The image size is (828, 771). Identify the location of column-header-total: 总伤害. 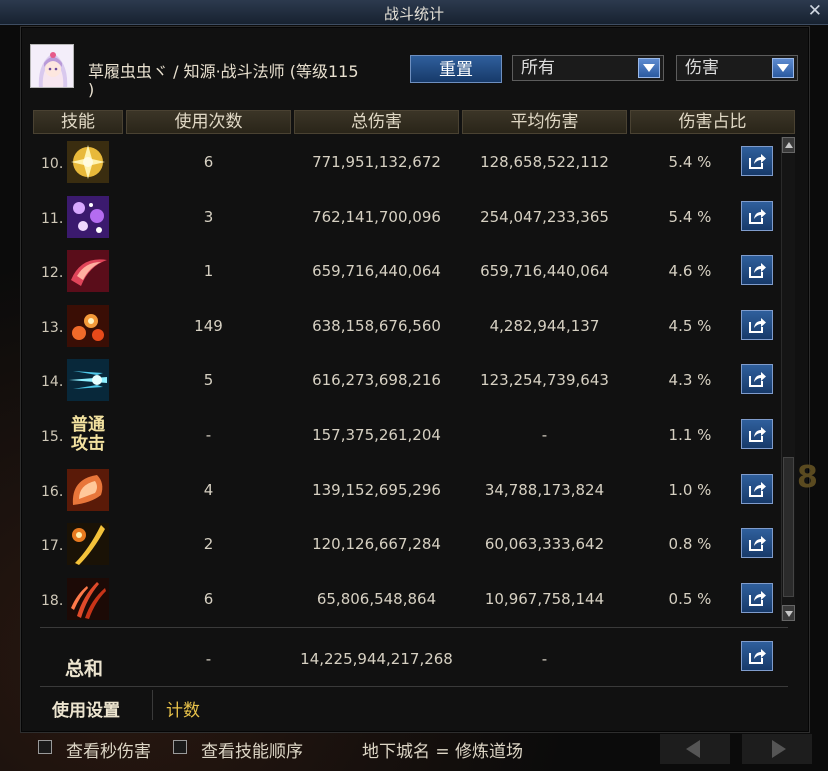
(376, 122).